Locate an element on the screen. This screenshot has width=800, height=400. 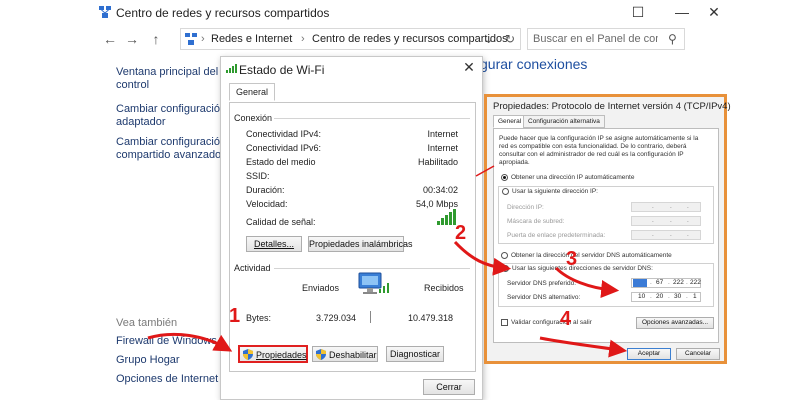
subnet-mask-label: Máscara de subred: is located at coordinates (536, 221).